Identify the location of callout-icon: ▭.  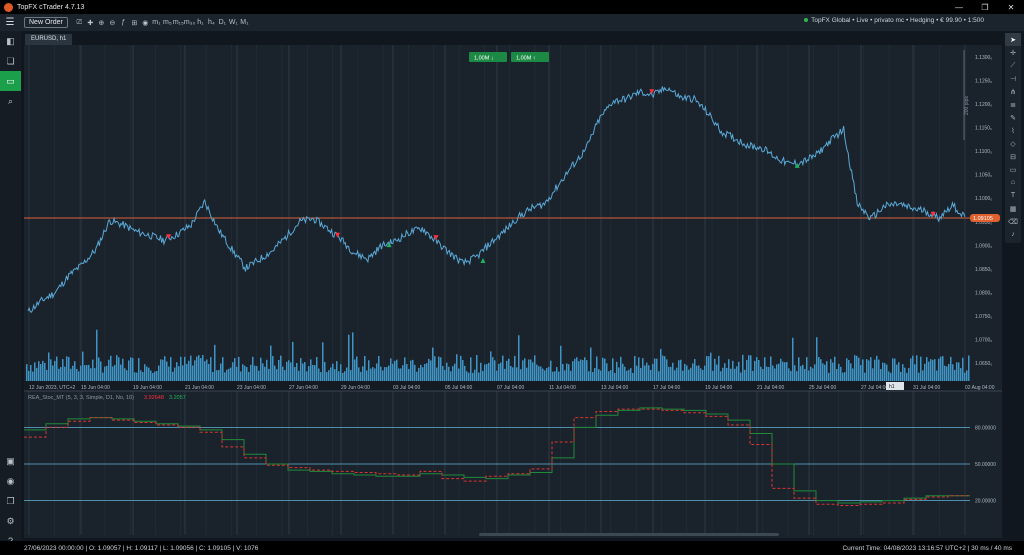
(1013, 169).